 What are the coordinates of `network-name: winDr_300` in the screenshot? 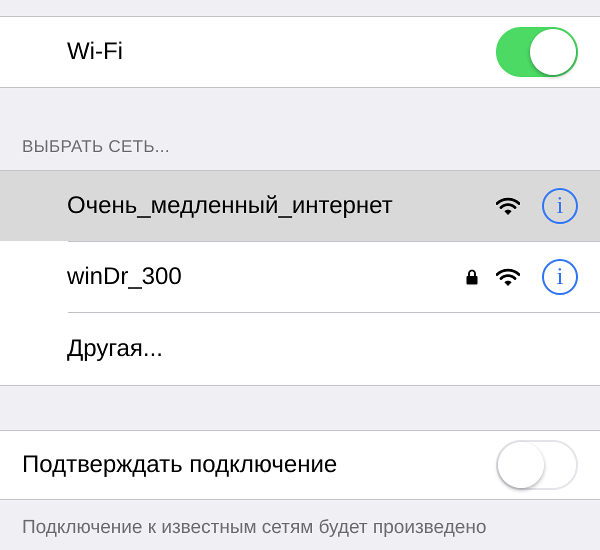 It's located at (124, 277).